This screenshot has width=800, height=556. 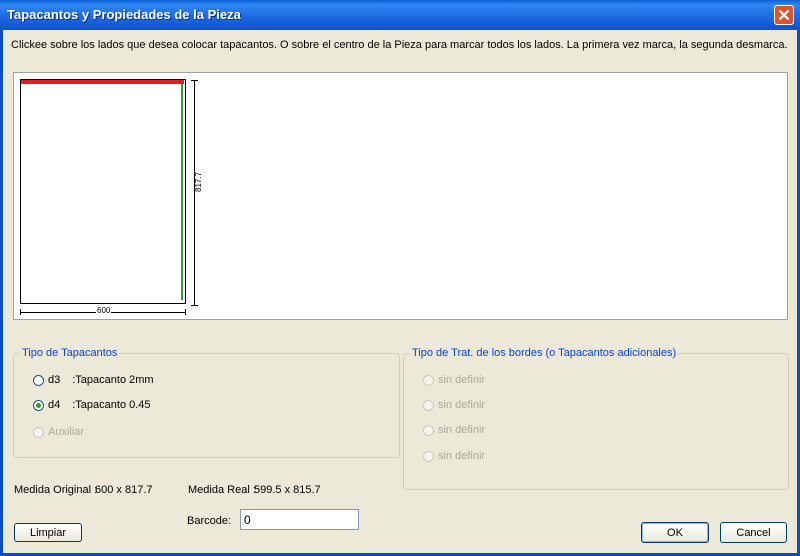 What do you see at coordinates (103, 191) in the screenshot?
I see `piece-rectangle` at bounding box center [103, 191].